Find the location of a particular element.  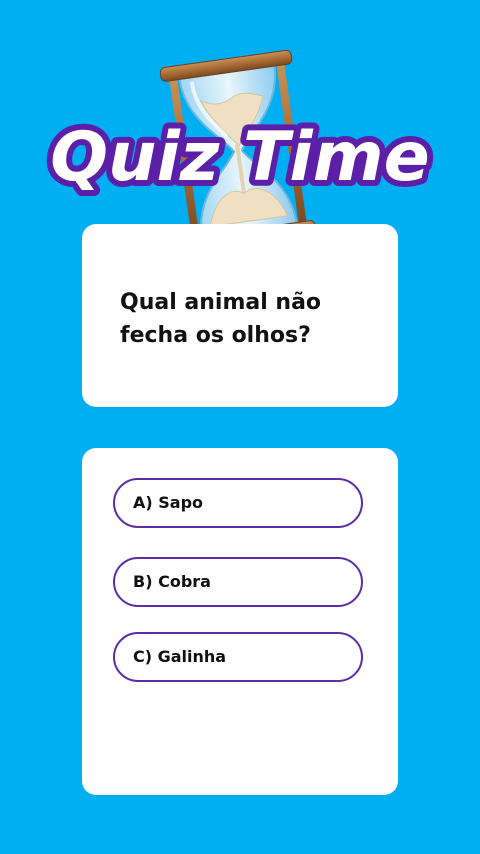

page-title: Quiz Time is located at coordinates (239, 157).